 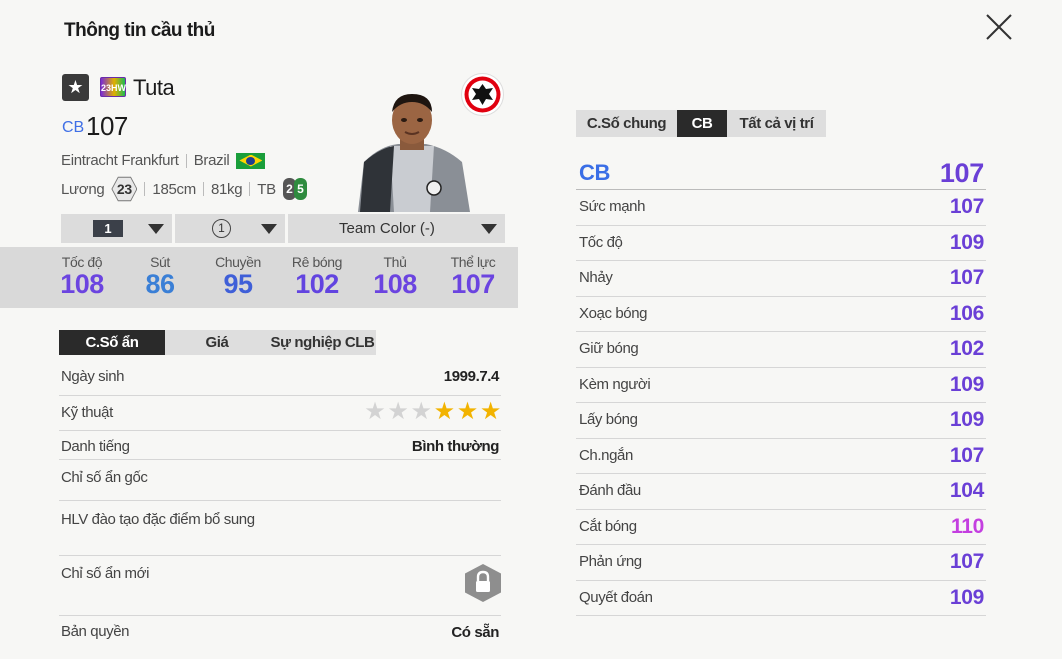 What do you see at coordinates (95, 446) in the screenshot?
I see `reputation-label: Danh tiếng` at bounding box center [95, 446].